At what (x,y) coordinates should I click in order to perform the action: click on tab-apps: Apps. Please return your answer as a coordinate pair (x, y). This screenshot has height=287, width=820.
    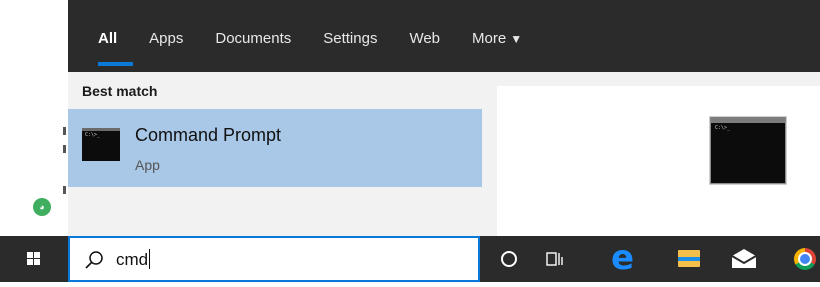
    Looking at the image, I should click on (166, 48).